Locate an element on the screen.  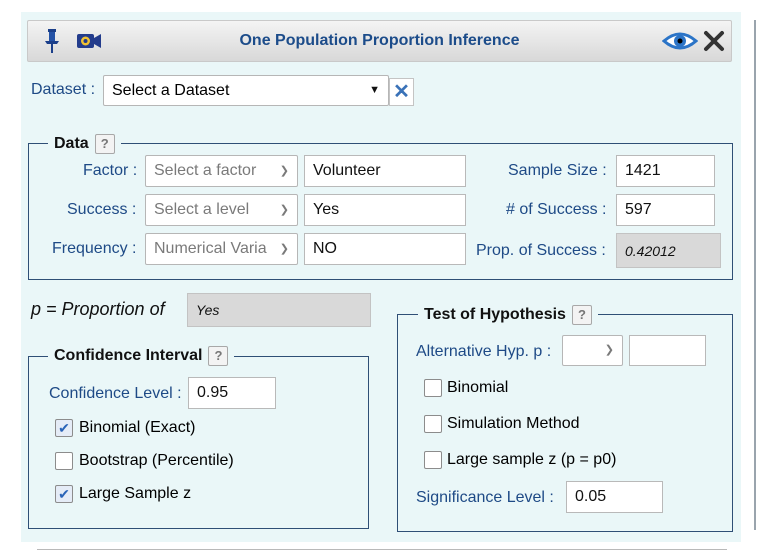
toh-help-button: ? is located at coordinates (581, 315).